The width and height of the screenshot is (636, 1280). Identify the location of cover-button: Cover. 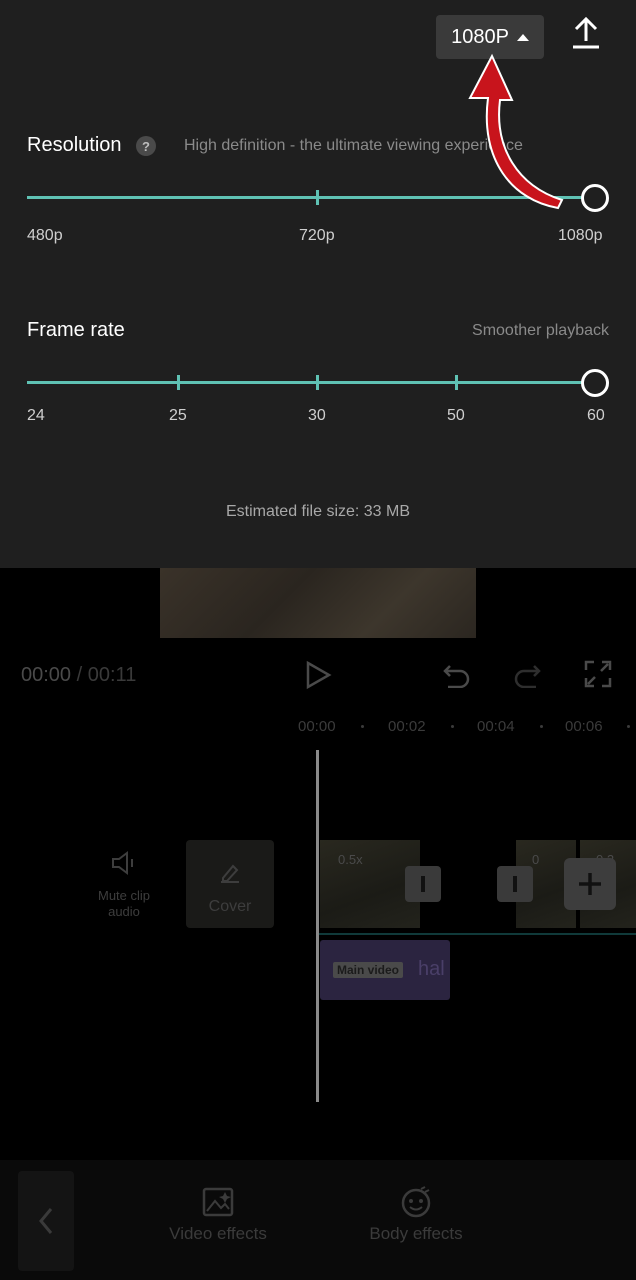
(230, 884).